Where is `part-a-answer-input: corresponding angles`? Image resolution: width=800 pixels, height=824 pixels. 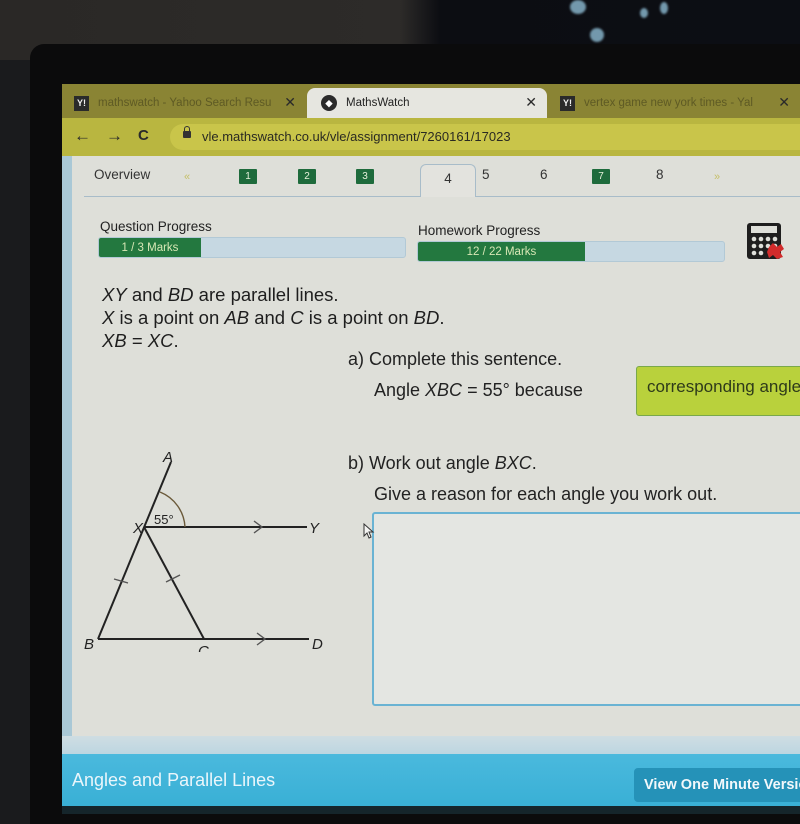 part-a-answer-input: corresponding angles is located at coordinates (718, 391).